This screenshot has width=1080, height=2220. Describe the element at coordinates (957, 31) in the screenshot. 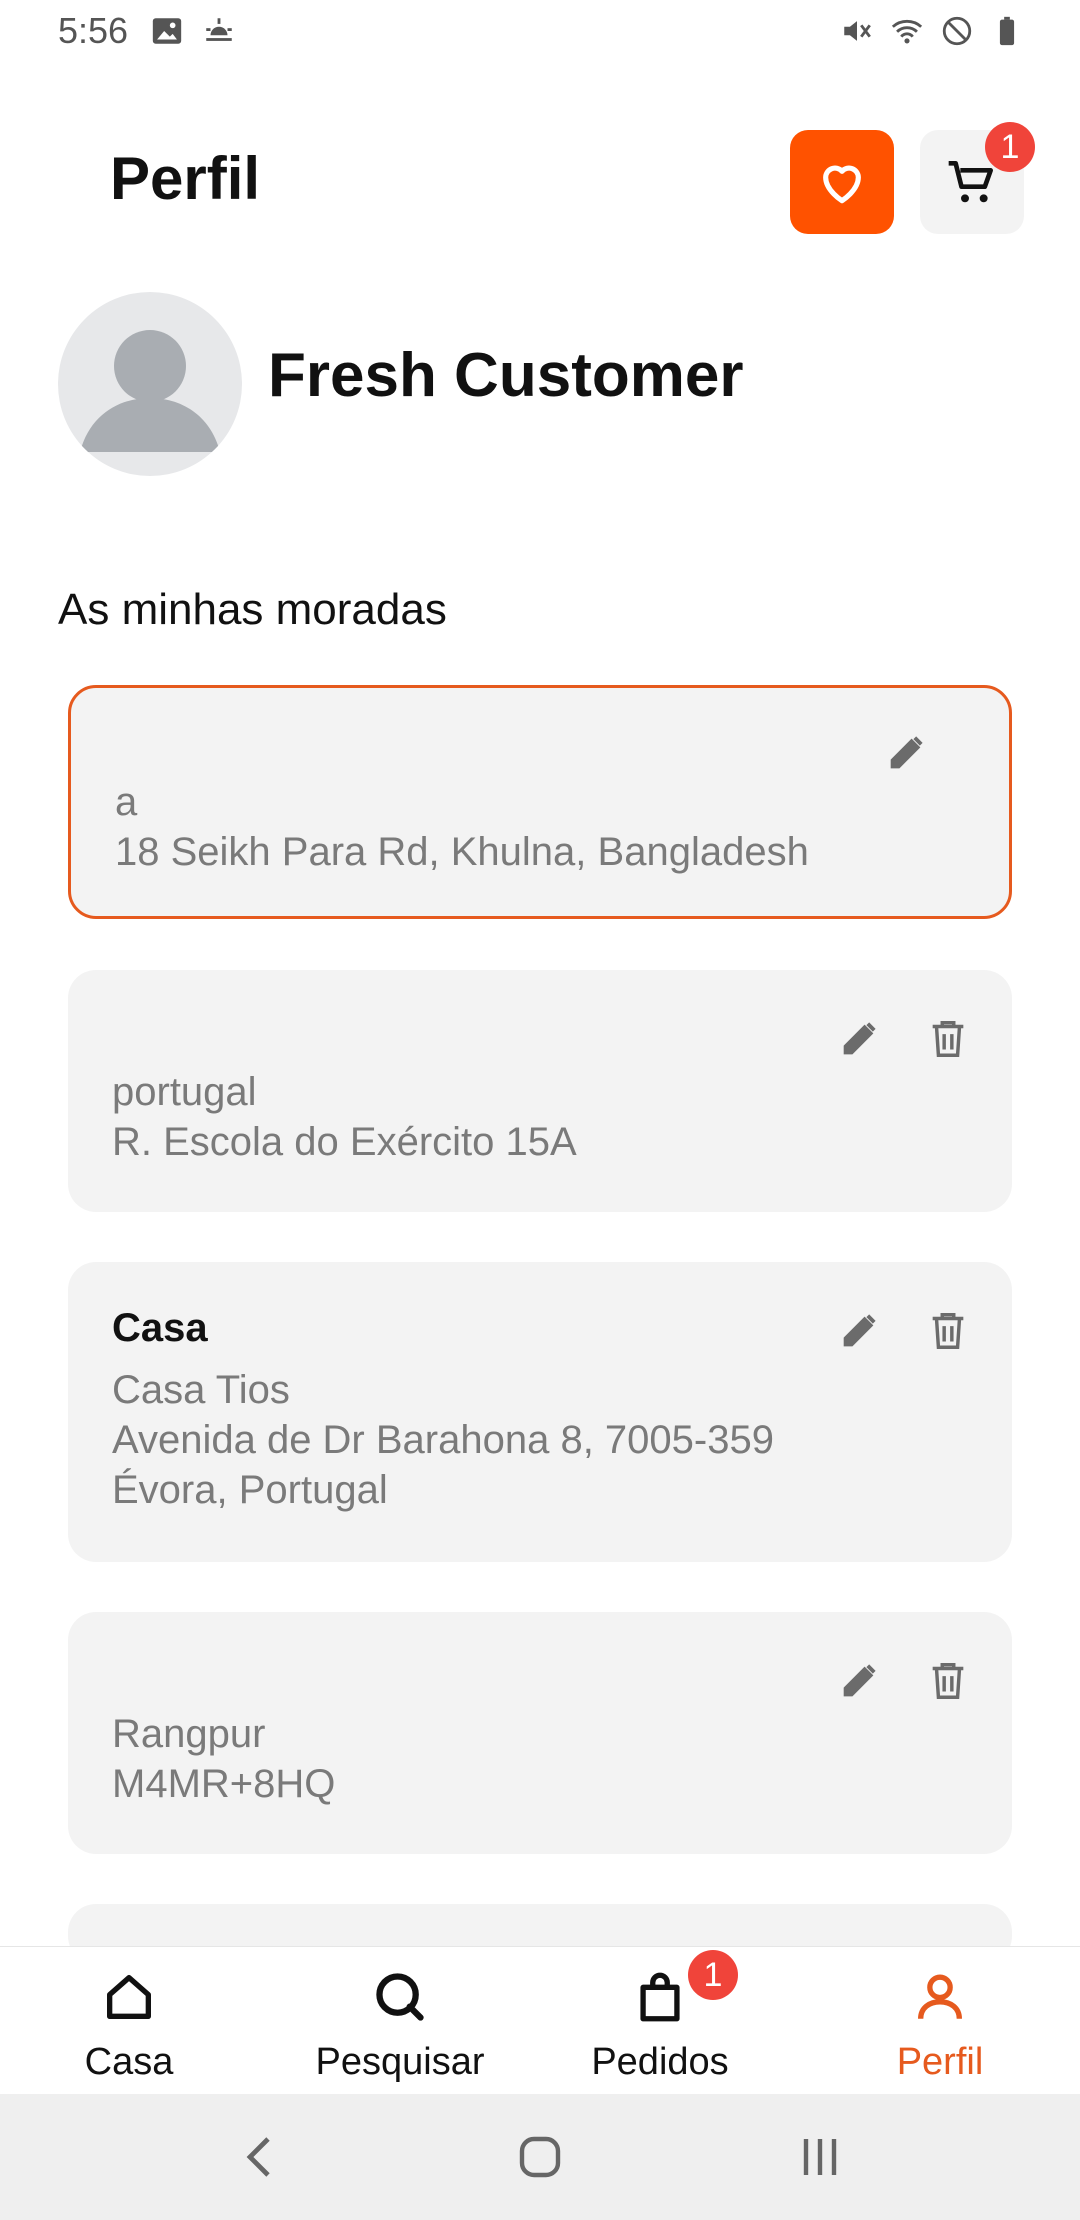

I see `do-not-disturb-icon` at that location.